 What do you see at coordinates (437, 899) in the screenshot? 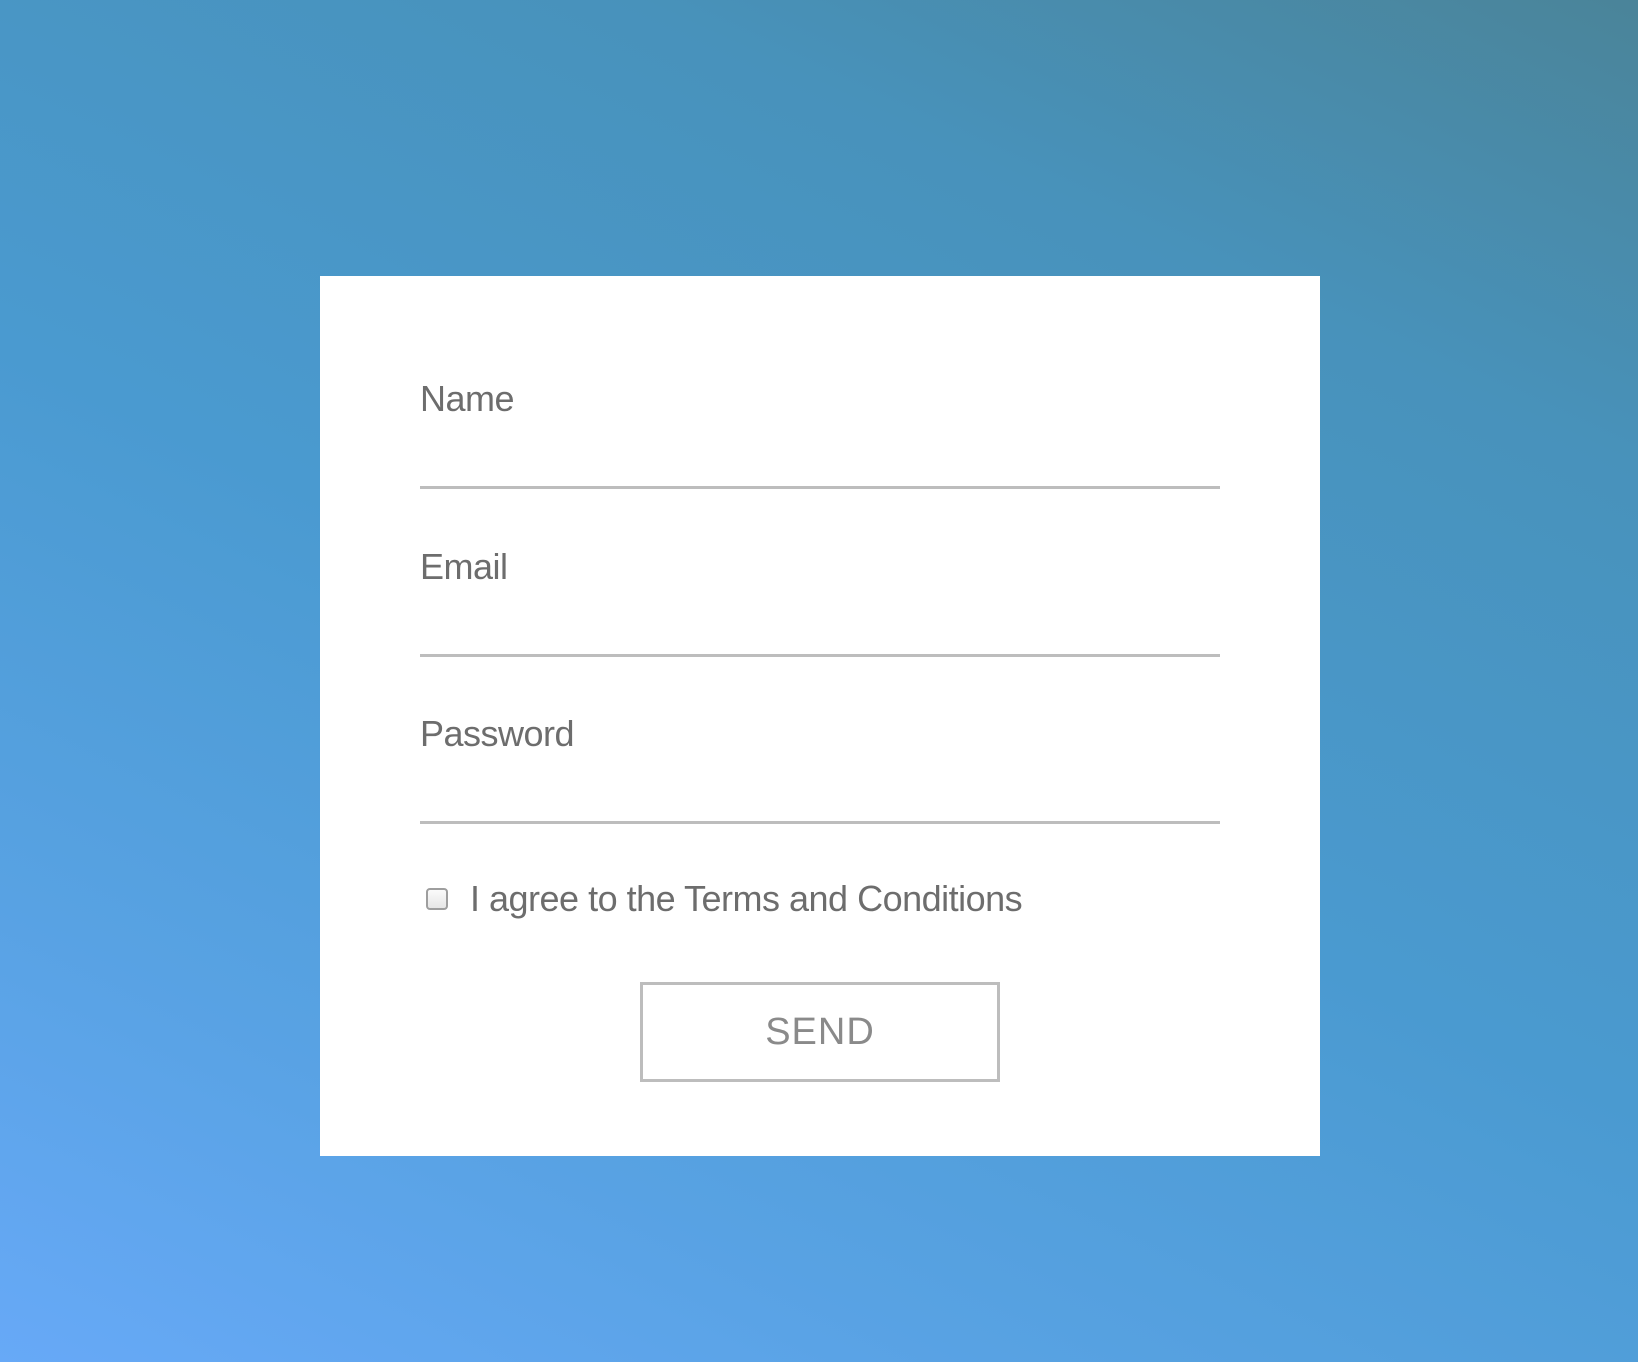
I see `terms-checkbox` at bounding box center [437, 899].